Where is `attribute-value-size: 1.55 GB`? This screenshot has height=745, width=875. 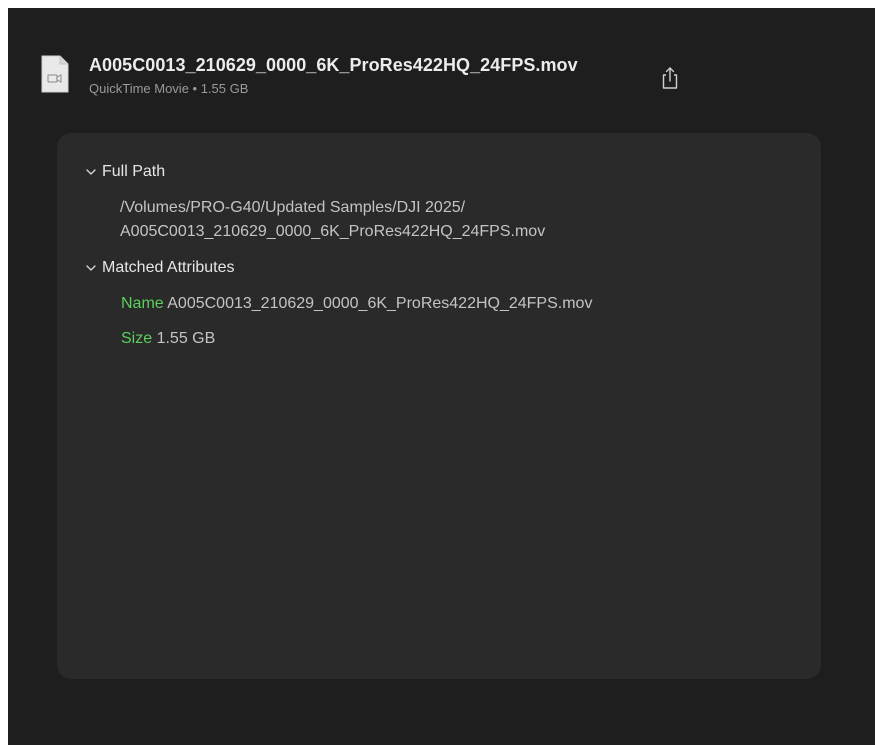 attribute-value-size: 1.55 GB is located at coordinates (186, 338).